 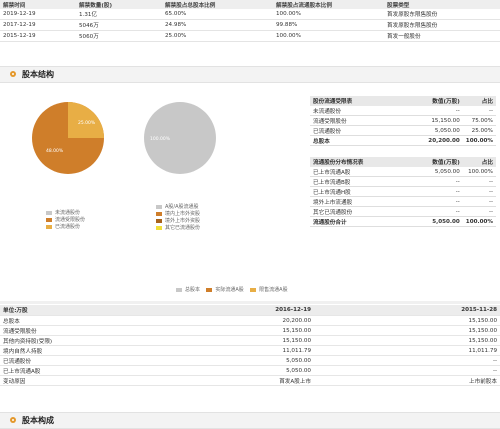 What do you see at coordinates (183, 214) in the screenshot?
I see `legend-label: 境内上市外资股` at bounding box center [183, 214].